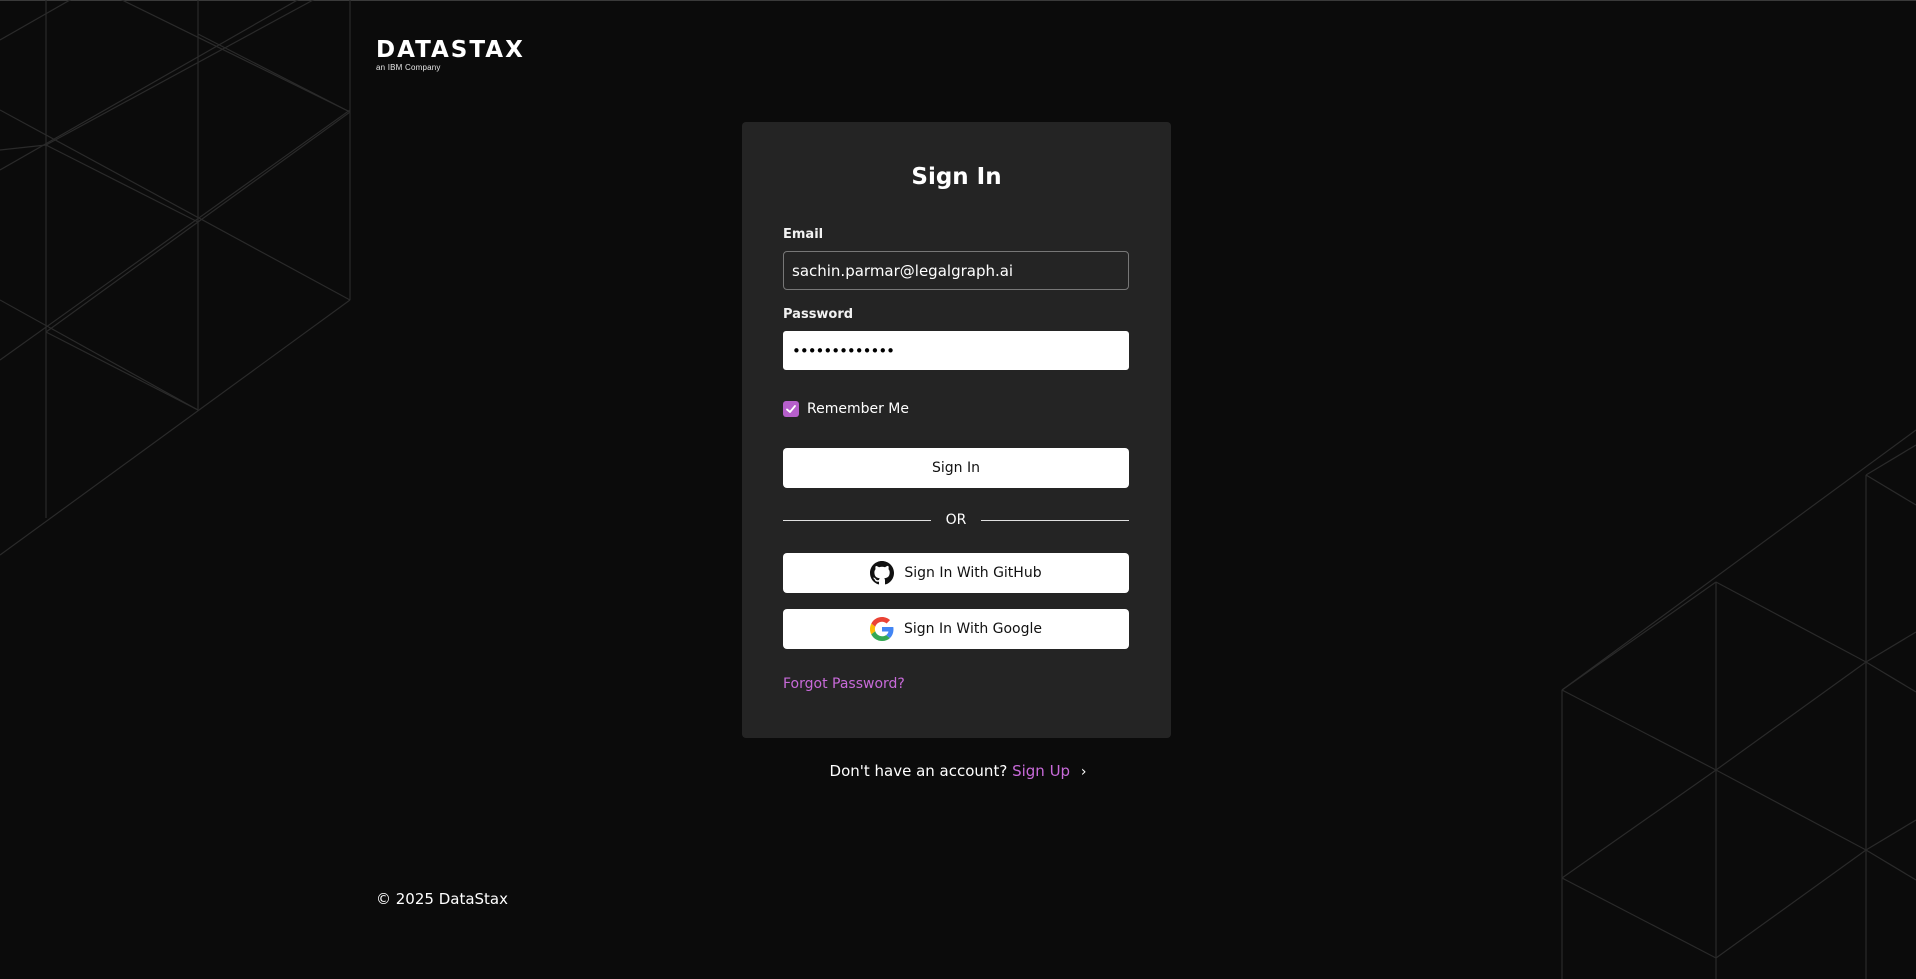 This screenshot has height=979, width=1916. What do you see at coordinates (882, 573) in the screenshot?
I see `github-icon` at bounding box center [882, 573].